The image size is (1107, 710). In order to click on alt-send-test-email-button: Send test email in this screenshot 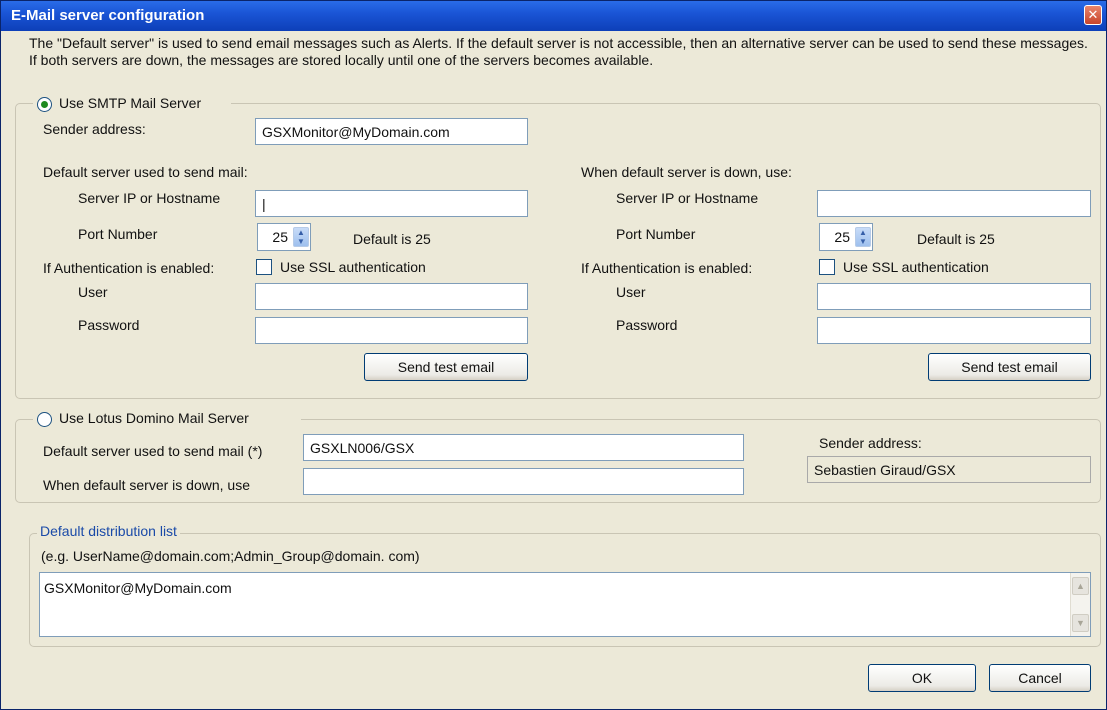, I will do `click(1009, 367)`.